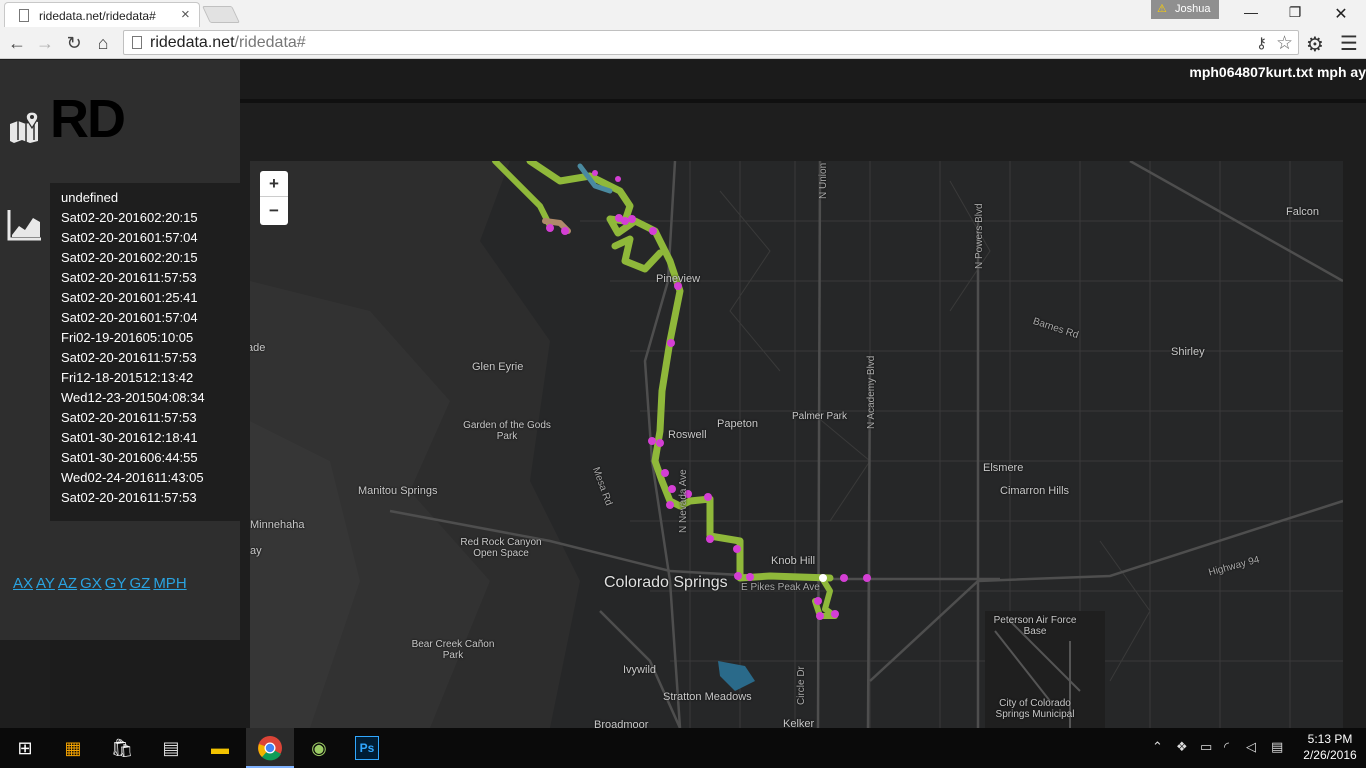  Describe the element at coordinates (221, 14) in the screenshot. I see `new-tab-button` at that location.